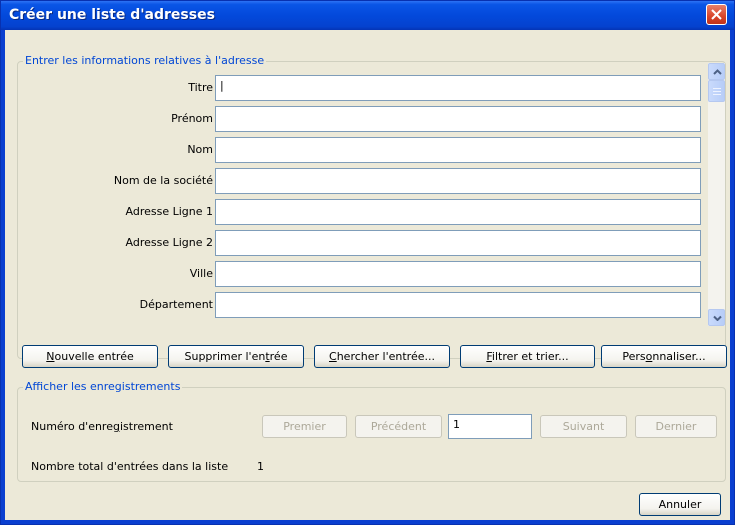  Describe the element at coordinates (583, 426) in the screenshot. I see `next-record-button: Suivant` at that location.